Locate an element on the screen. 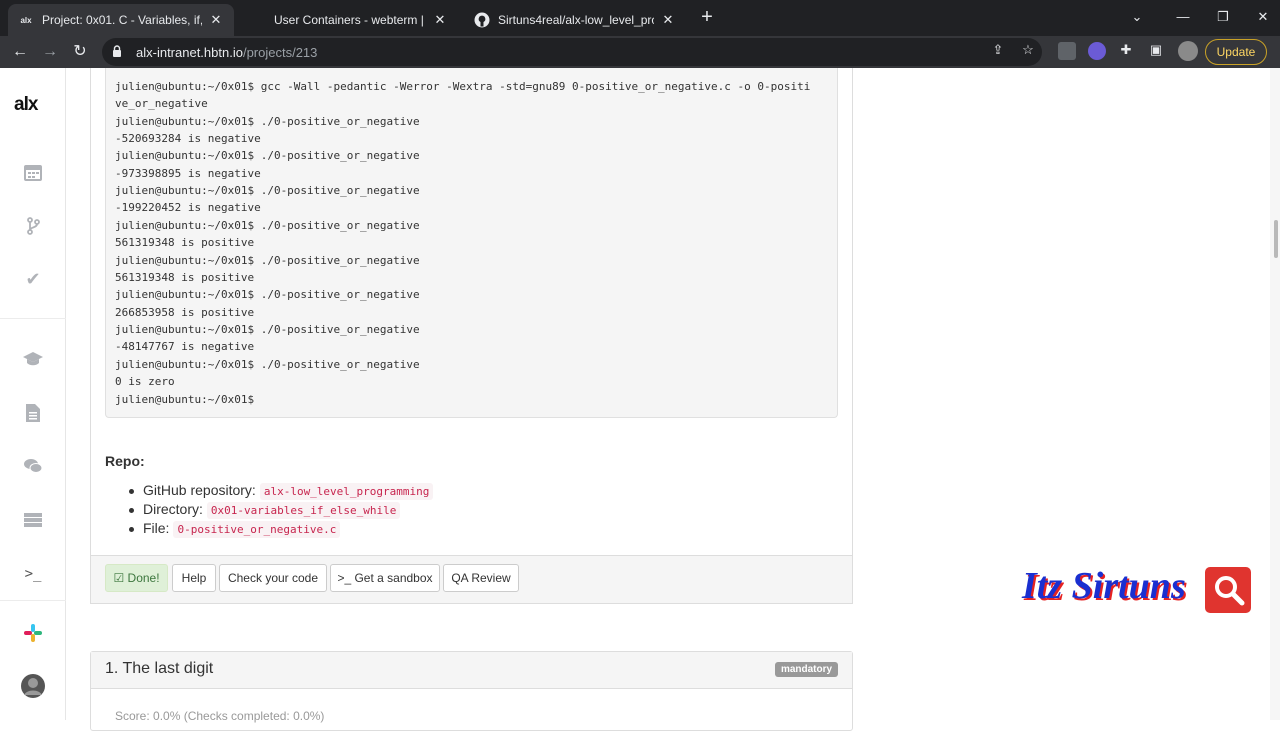 The image size is (1280, 731). github-icon is located at coordinates (482, 20).